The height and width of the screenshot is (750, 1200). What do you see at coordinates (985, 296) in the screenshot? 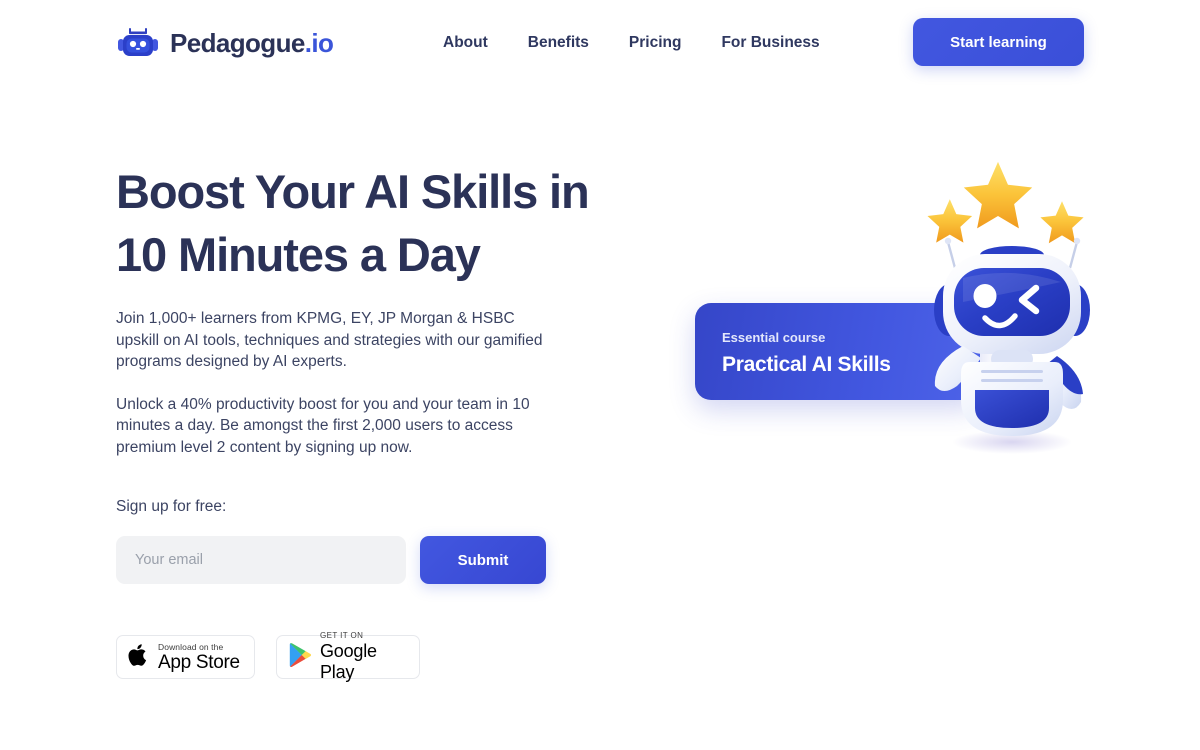
I see `robot-eye-open` at bounding box center [985, 296].